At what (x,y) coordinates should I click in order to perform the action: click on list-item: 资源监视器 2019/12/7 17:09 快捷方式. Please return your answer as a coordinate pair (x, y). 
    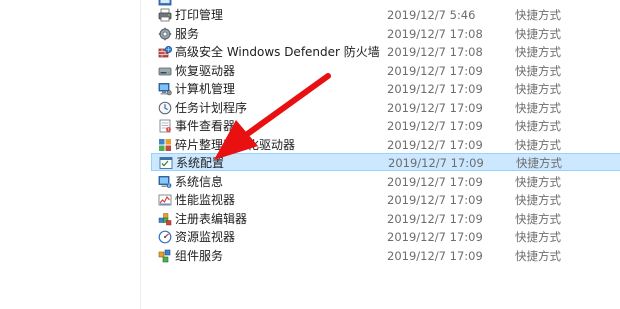
    Looking at the image, I should click on (385, 237).